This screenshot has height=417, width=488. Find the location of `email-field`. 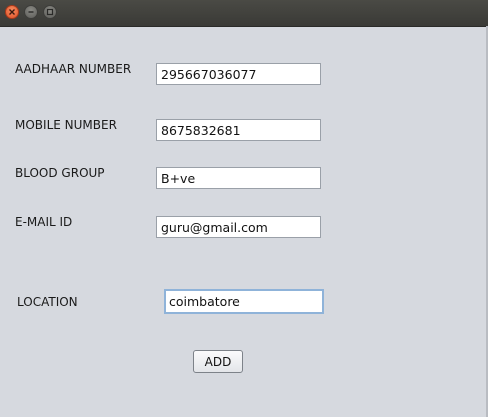

email-field is located at coordinates (238, 227).